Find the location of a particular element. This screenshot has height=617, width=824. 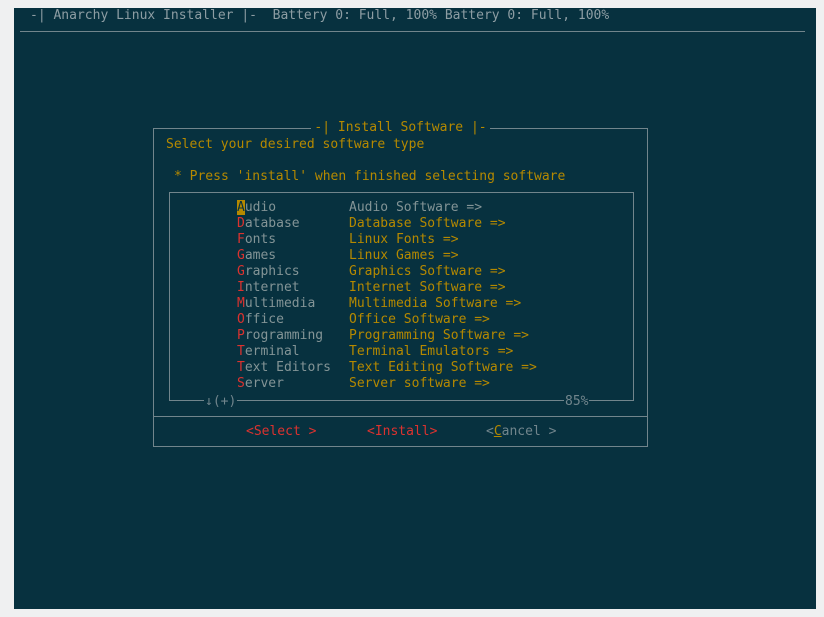

list-item: Multimedia Multimedia Software => is located at coordinates (400, 304).